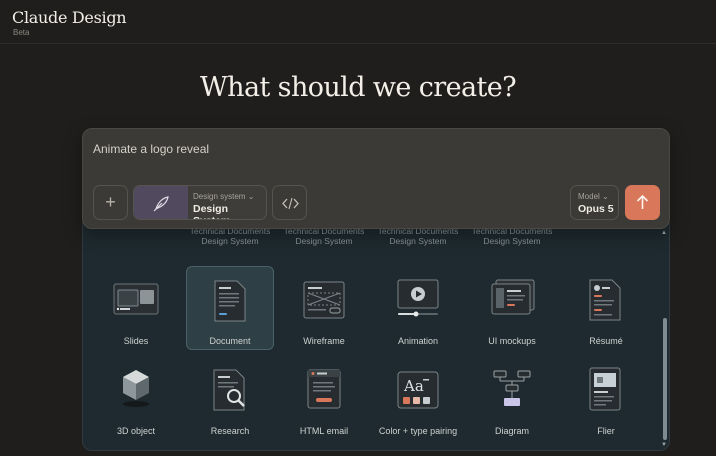 This screenshot has width=716, height=456. What do you see at coordinates (606, 431) in the screenshot?
I see `gallery-item-label: Flier` at bounding box center [606, 431].